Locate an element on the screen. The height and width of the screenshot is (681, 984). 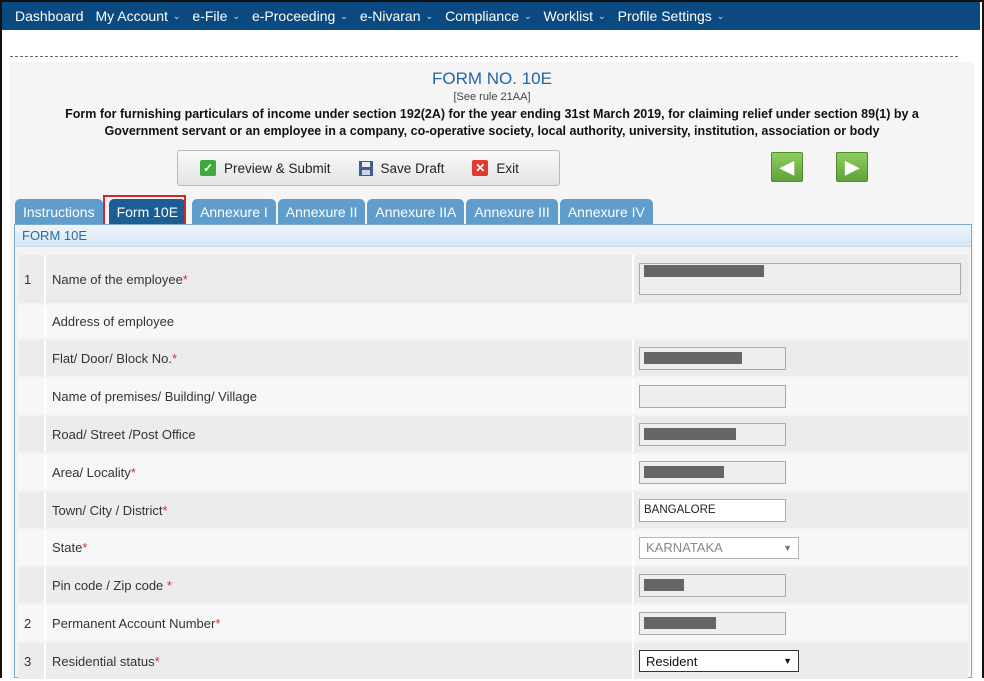
field-label: Permanent Account Number* is located at coordinates (340, 623).